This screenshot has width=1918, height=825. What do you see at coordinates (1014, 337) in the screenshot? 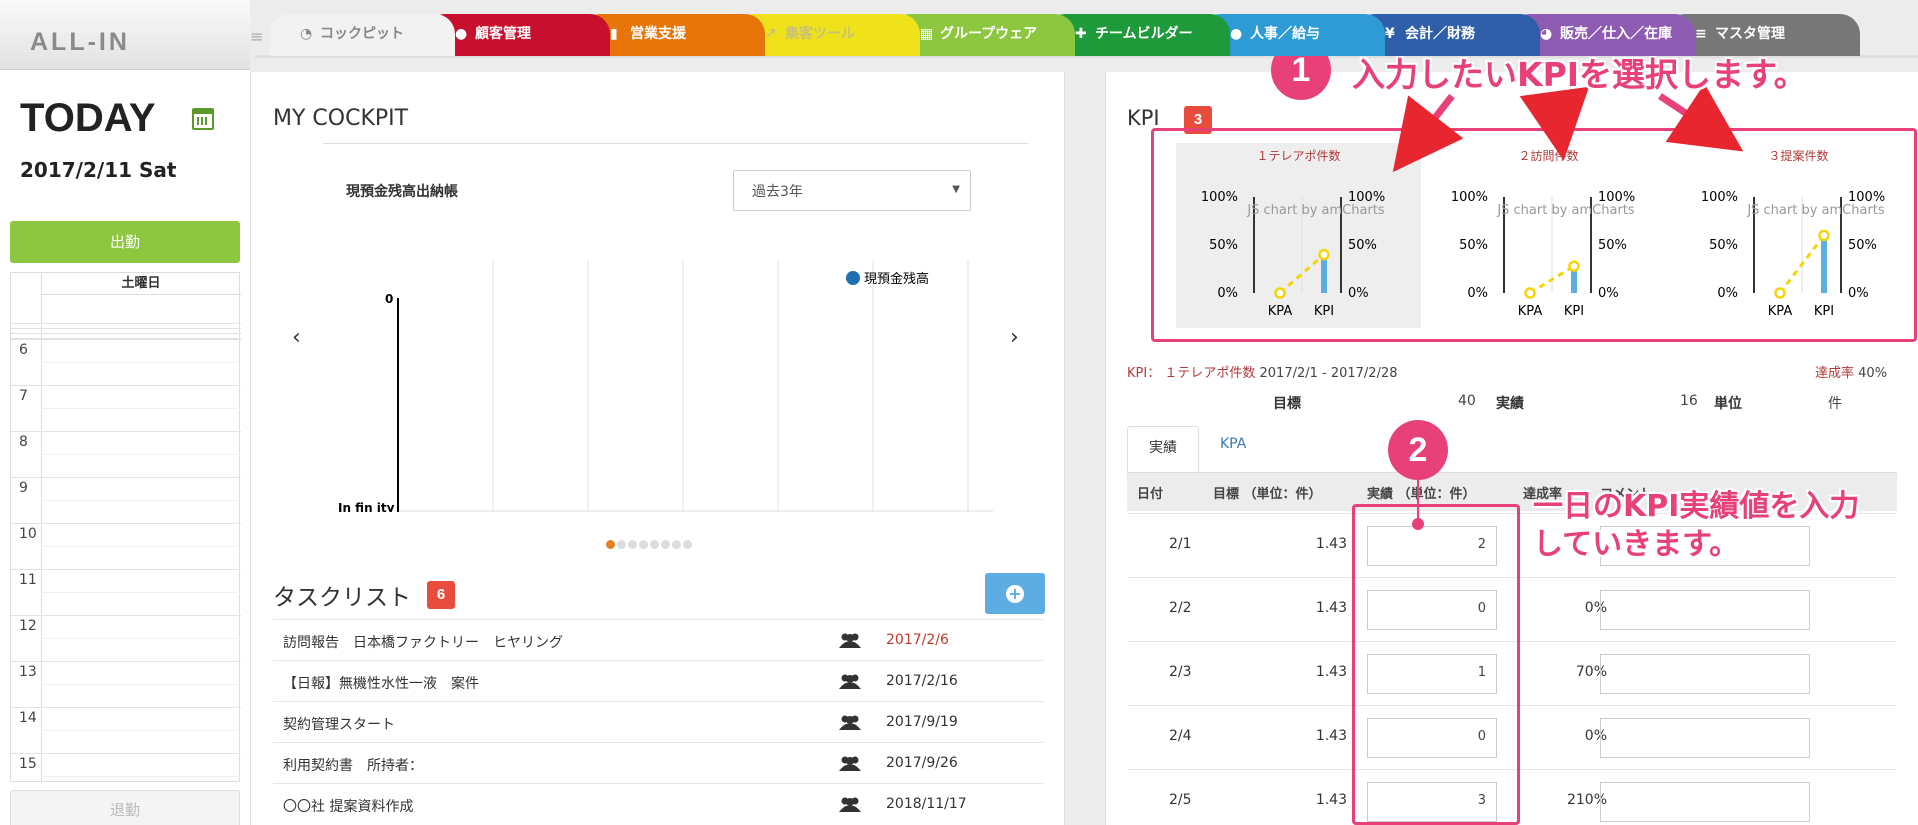
I see `chevron-right-icon: ›` at bounding box center [1014, 337].